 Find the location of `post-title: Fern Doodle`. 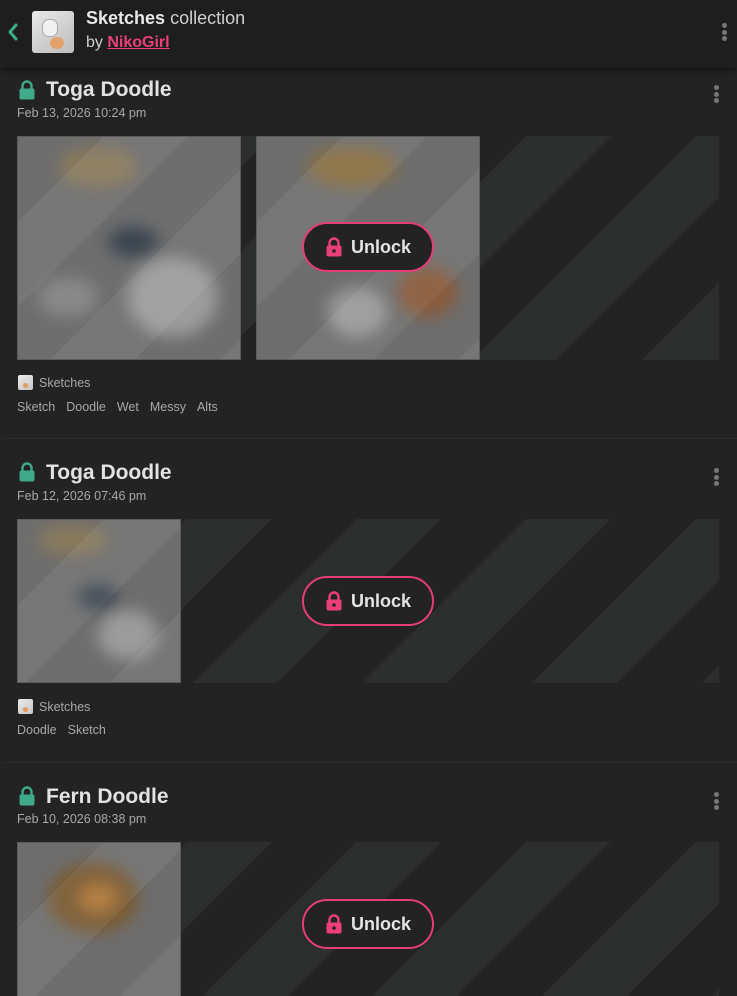

post-title: Fern Doodle is located at coordinates (107, 797).